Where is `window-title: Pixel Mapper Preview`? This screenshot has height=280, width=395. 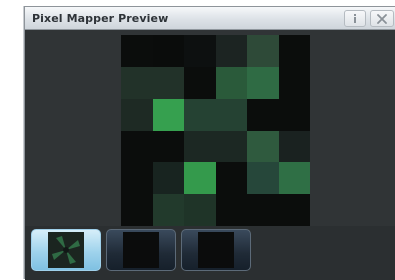 window-title: Pixel Mapper Preview is located at coordinates (100, 18).